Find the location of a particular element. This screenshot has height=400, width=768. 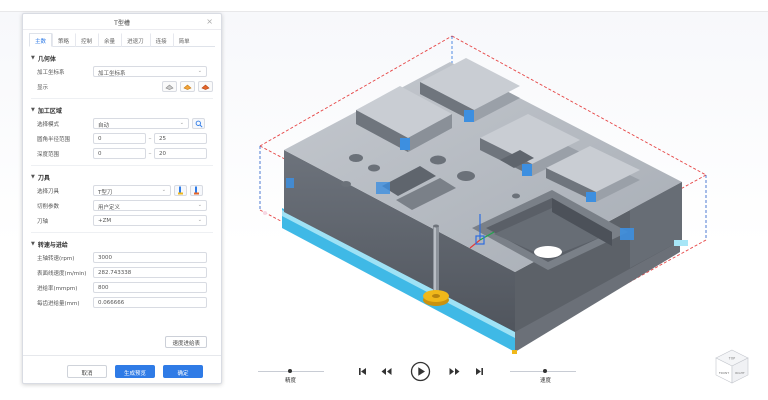

geometry-section: ▼ 几何体 加工坐标系 加工坐标系 ⌄ 显示 is located at coordinates (122, 73).